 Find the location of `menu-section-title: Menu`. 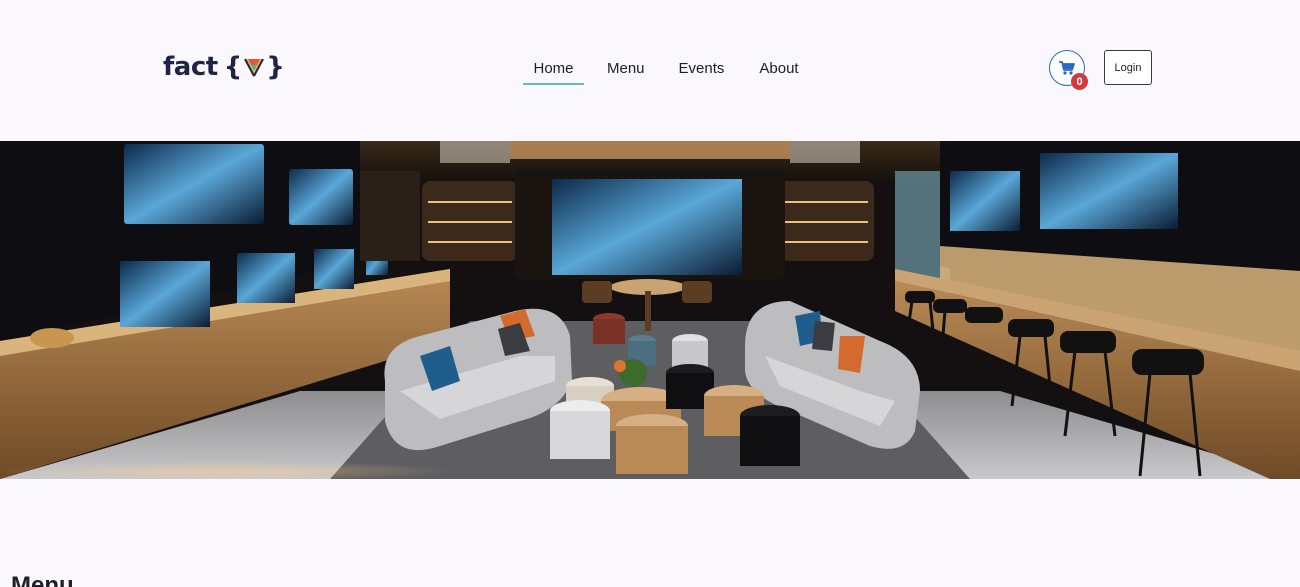

menu-section-title: Menu is located at coordinates (42, 579).